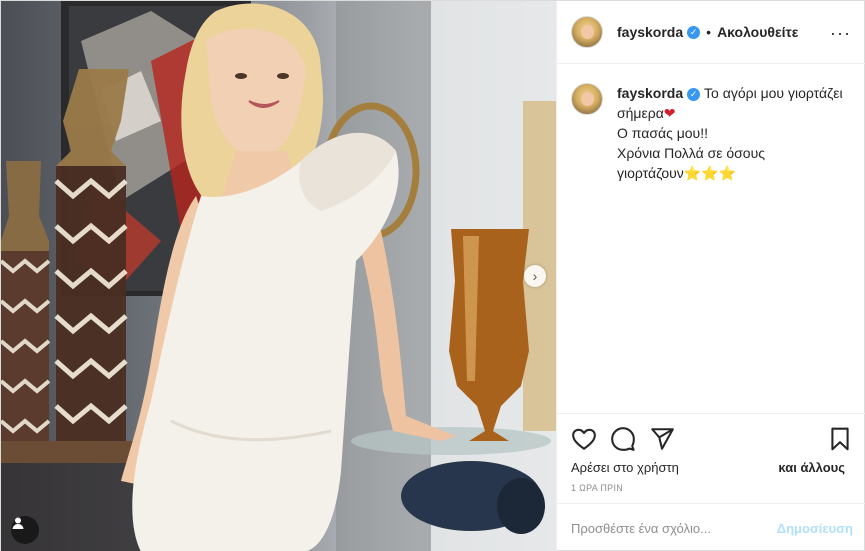 The image size is (865, 551). I want to click on likes-text: Αρέσει στο χρήστη, so click(625, 467).